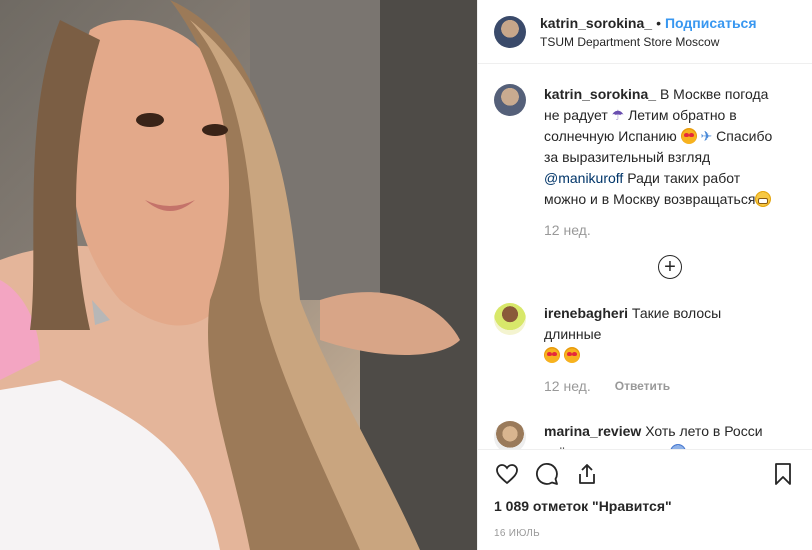 The image size is (812, 550). Describe the element at coordinates (645, 533) in the screenshot. I see `post-date: 16 ИЮЛЬ` at that location.